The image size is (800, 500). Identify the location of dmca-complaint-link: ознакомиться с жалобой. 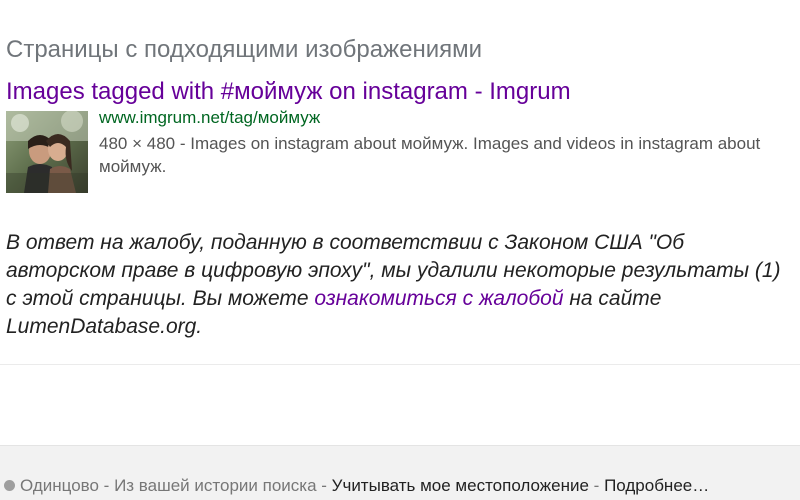
(438, 298).